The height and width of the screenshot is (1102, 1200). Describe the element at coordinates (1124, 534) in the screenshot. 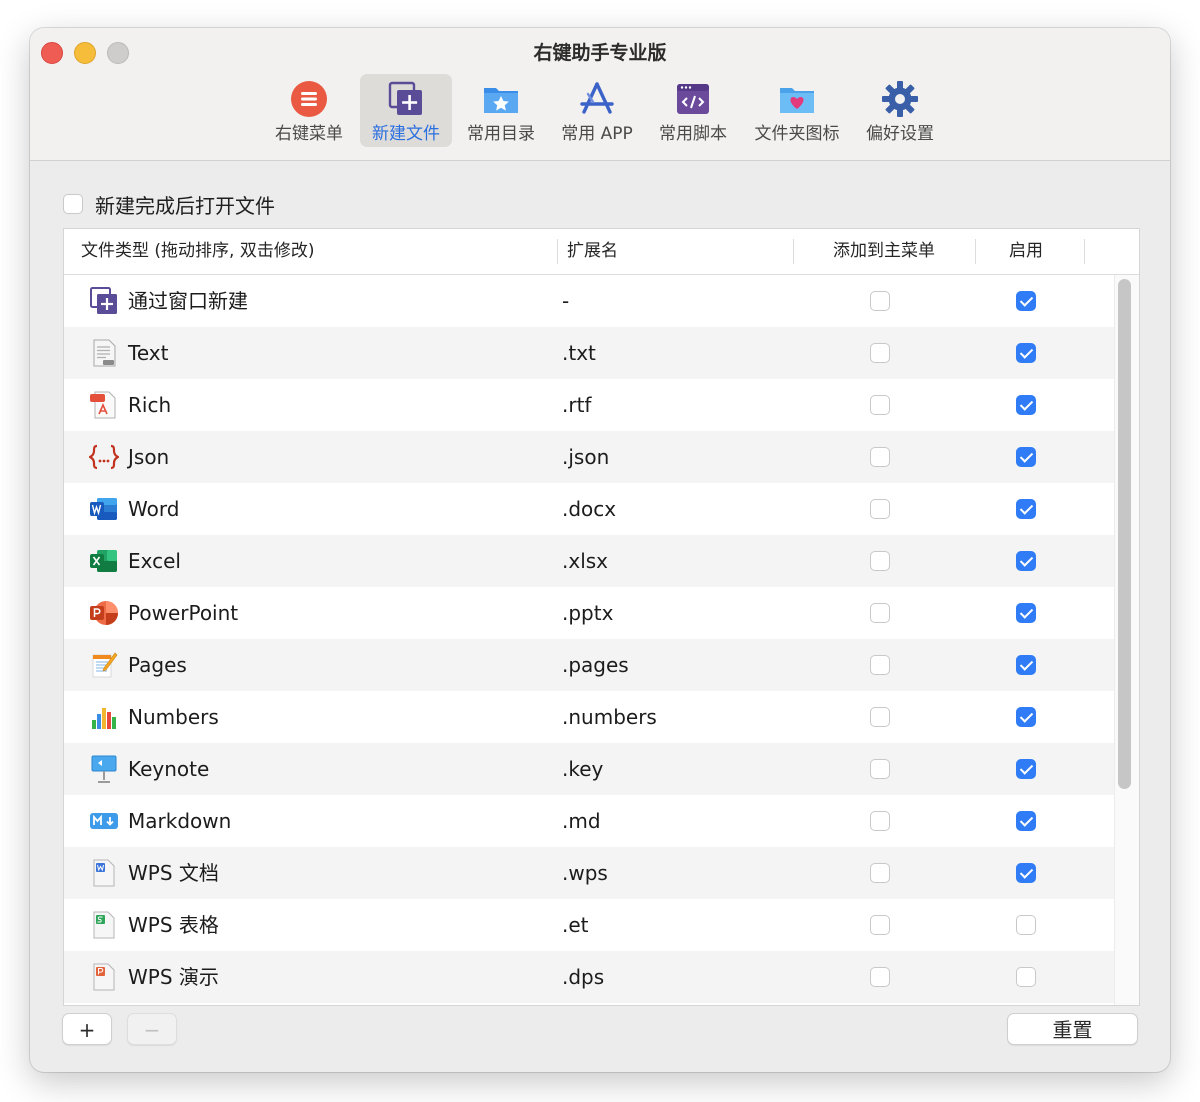

I see `scrollbar-thumb` at that location.